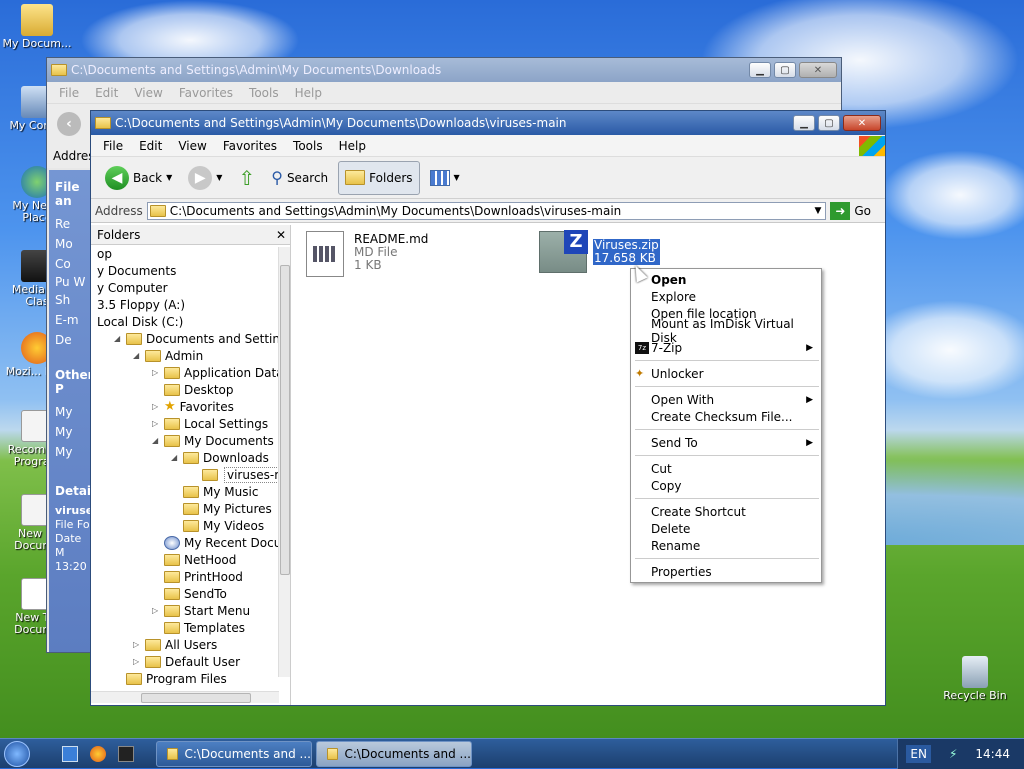 This screenshot has width=1024, height=769. What do you see at coordinates (197, 576) in the screenshot?
I see `tree-item: PrintHood` at bounding box center [197, 576].